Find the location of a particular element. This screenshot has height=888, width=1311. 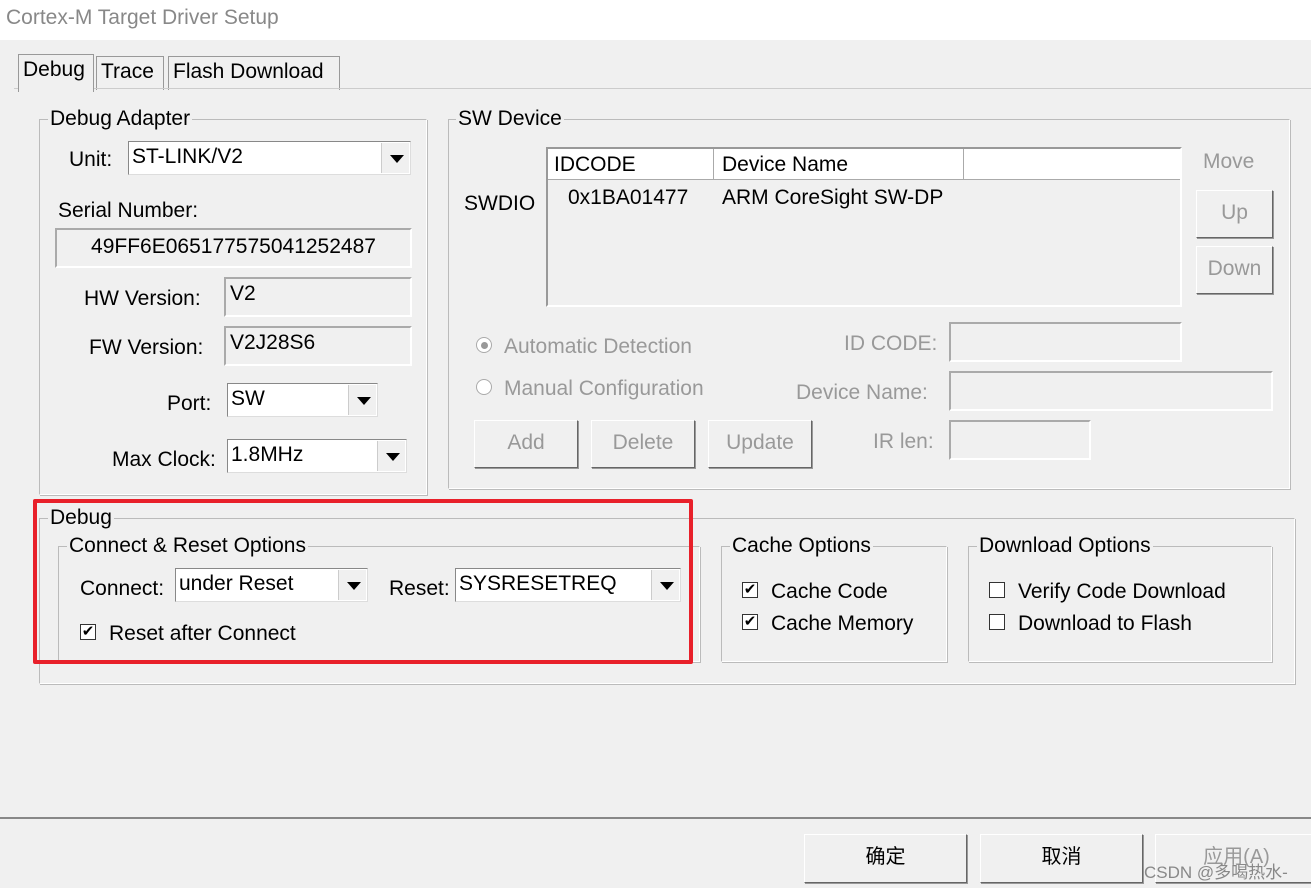

tab-debug: Debug is located at coordinates (56, 73).